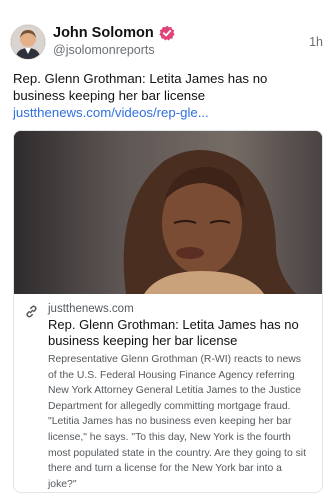  Describe the element at coordinates (103, 33) in the screenshot. I see `author-name: John Solomon` at that location.